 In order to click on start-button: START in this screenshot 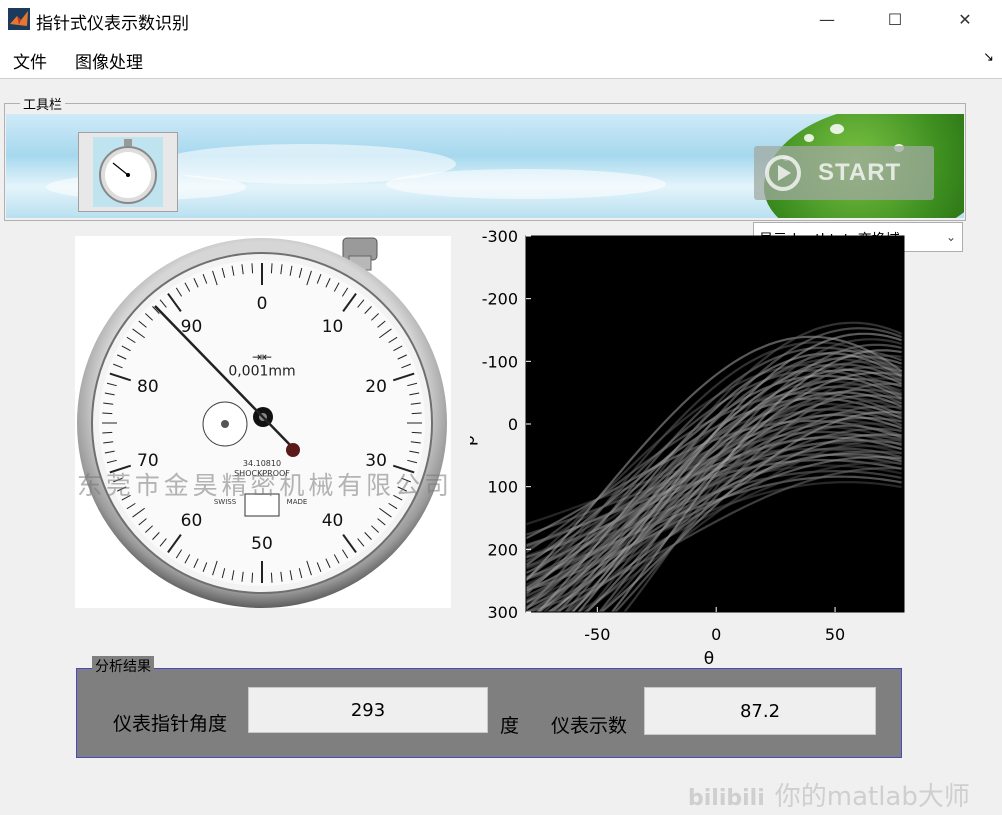, I will do `click(844, 173)`.